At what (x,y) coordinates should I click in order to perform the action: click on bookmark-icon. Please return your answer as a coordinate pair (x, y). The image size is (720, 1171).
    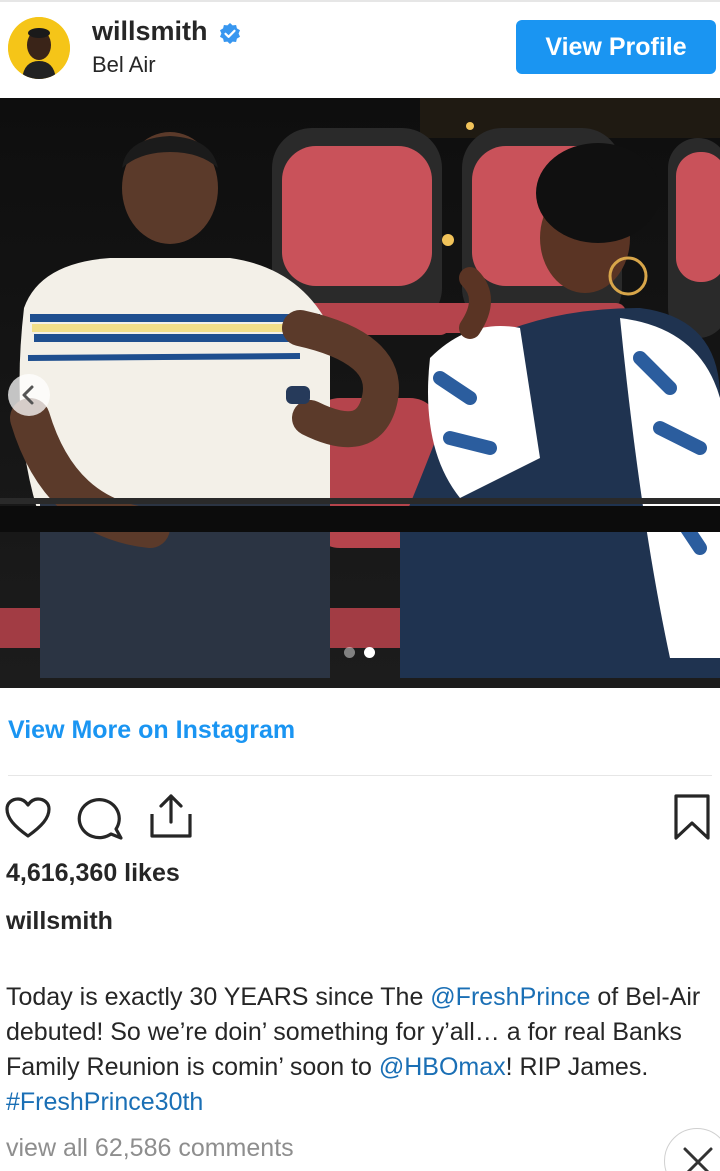
    Looking at the image, I should click on (692, 819).